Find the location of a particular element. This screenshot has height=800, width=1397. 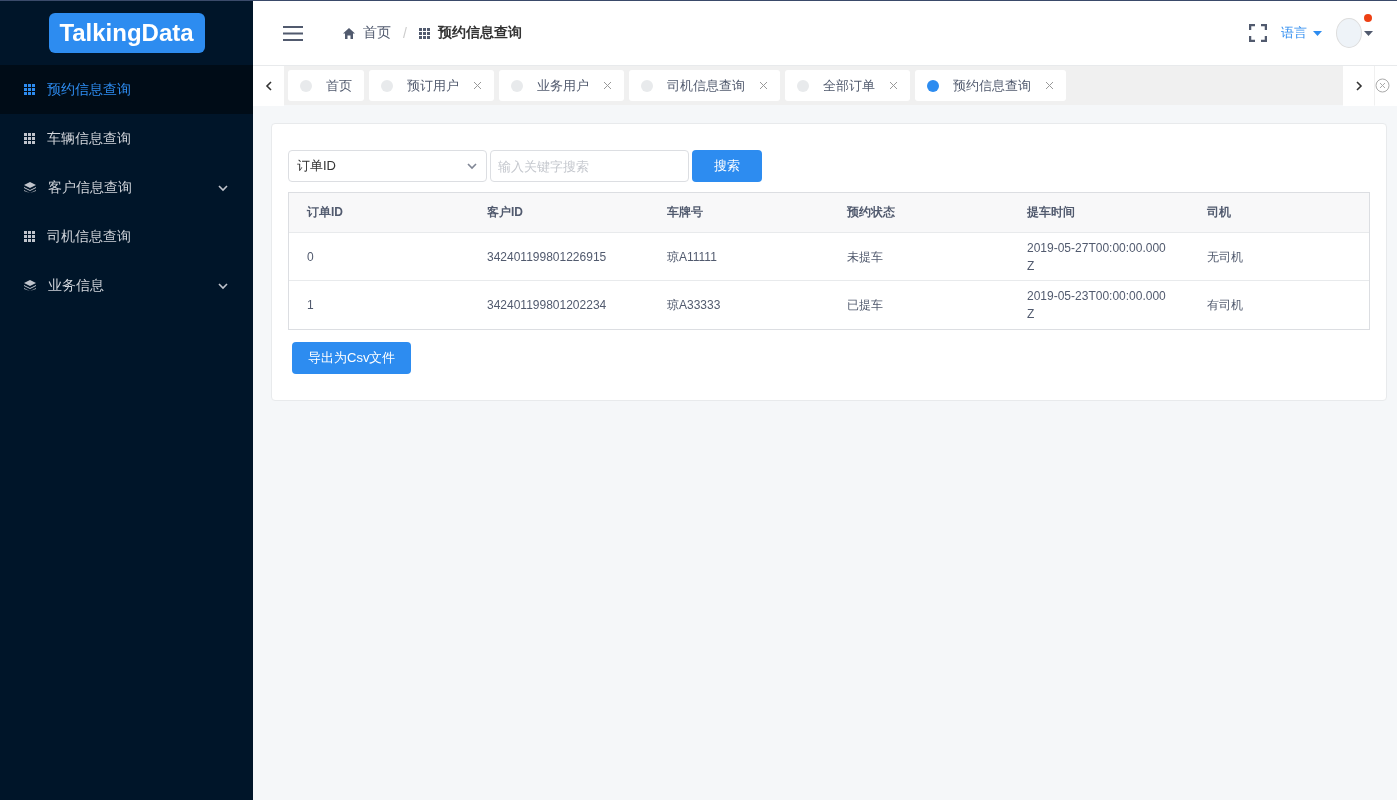

column-header: 订单ID is located at coordinates (379, 213).